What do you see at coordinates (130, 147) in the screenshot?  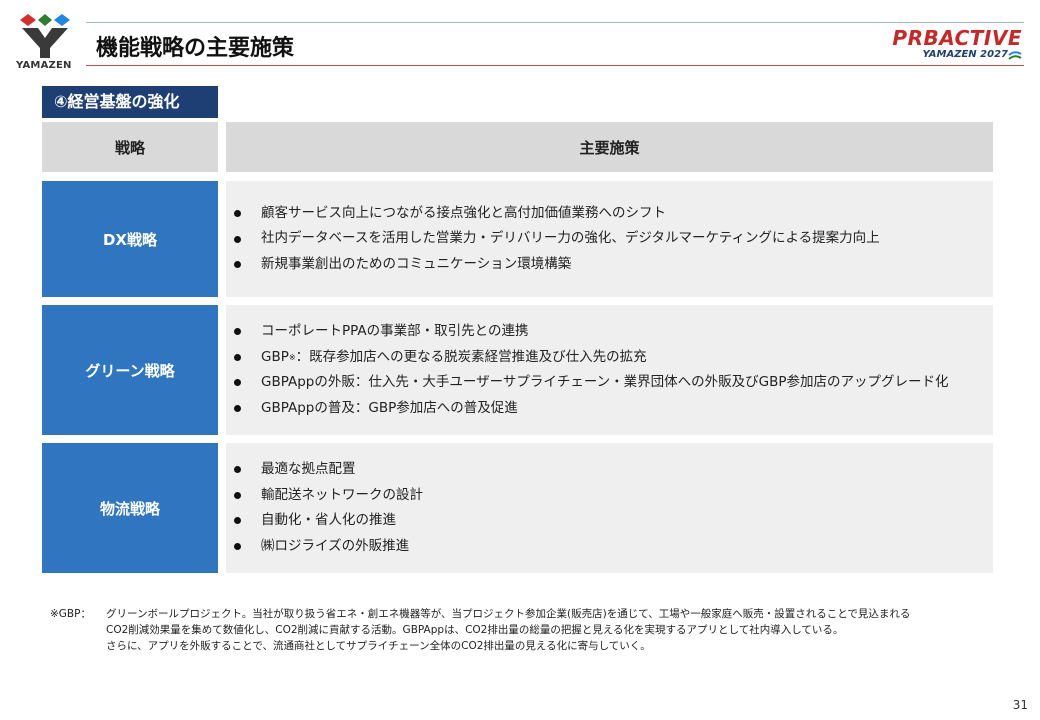 I see `column-header-strategy: 戦略` at bounding box center [130, 147].